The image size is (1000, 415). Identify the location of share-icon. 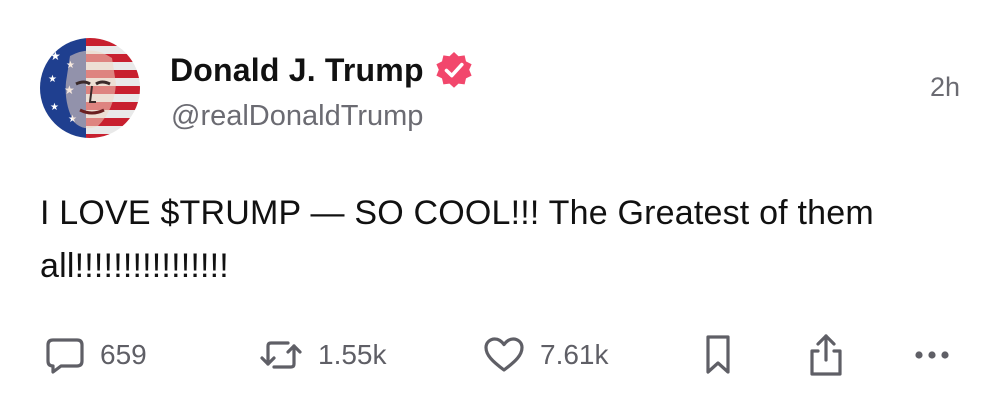
(826, 355).